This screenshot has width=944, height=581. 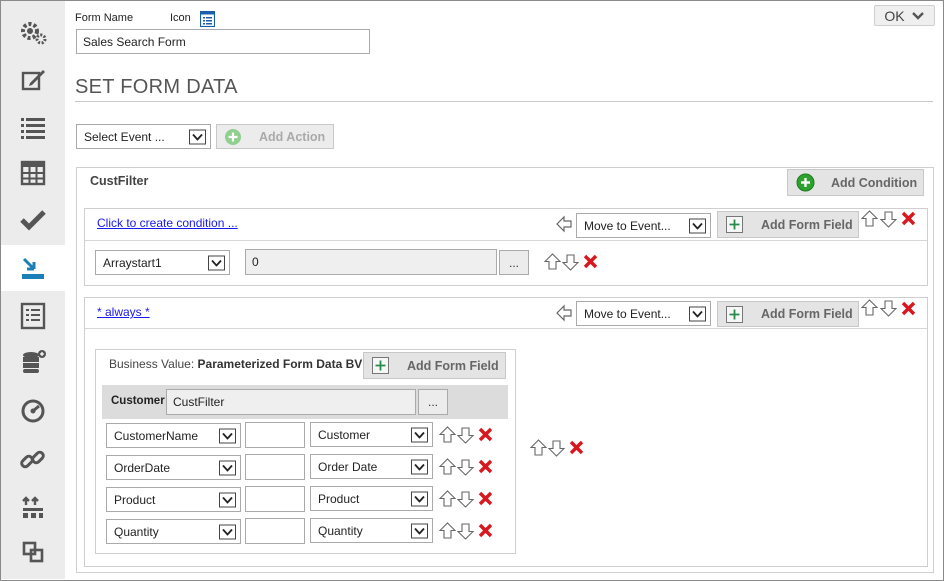 What do you see at coordinates (894, 15) in the screenshot?
I see `ok-label: OK` at bounding box center [894, 15].